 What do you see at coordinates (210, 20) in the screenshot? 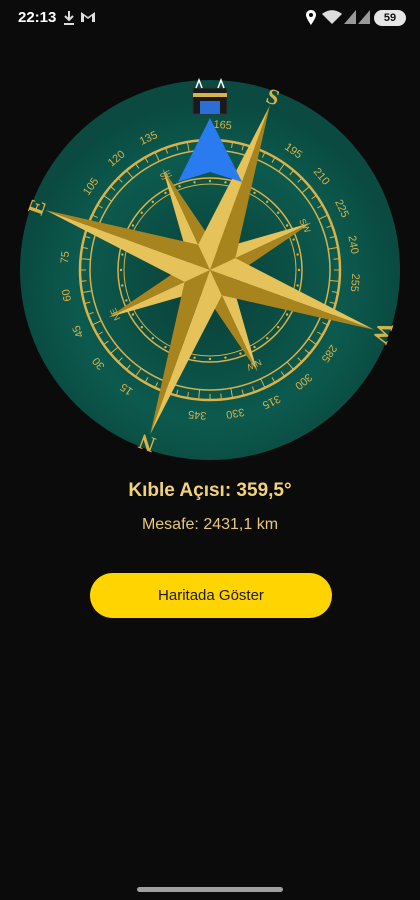
I see `status-bar: 22:13 59` at bounding box center [210, 20].